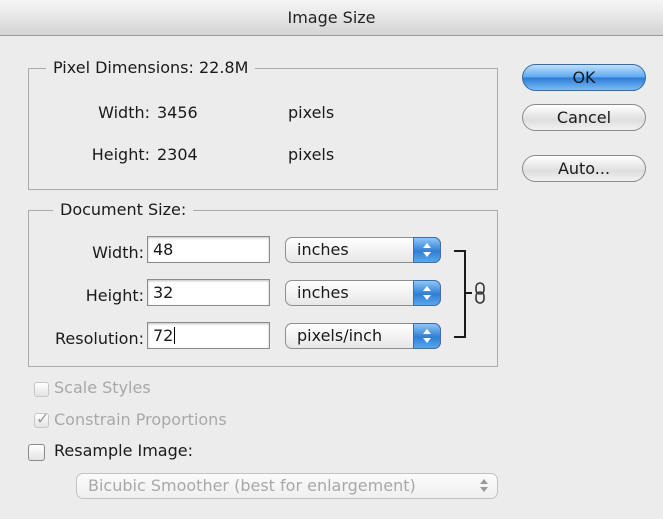 The height and width of the screenshot is (519, 663). I want to click on scale-styles-label: Scale Styles, so click(102, 387).